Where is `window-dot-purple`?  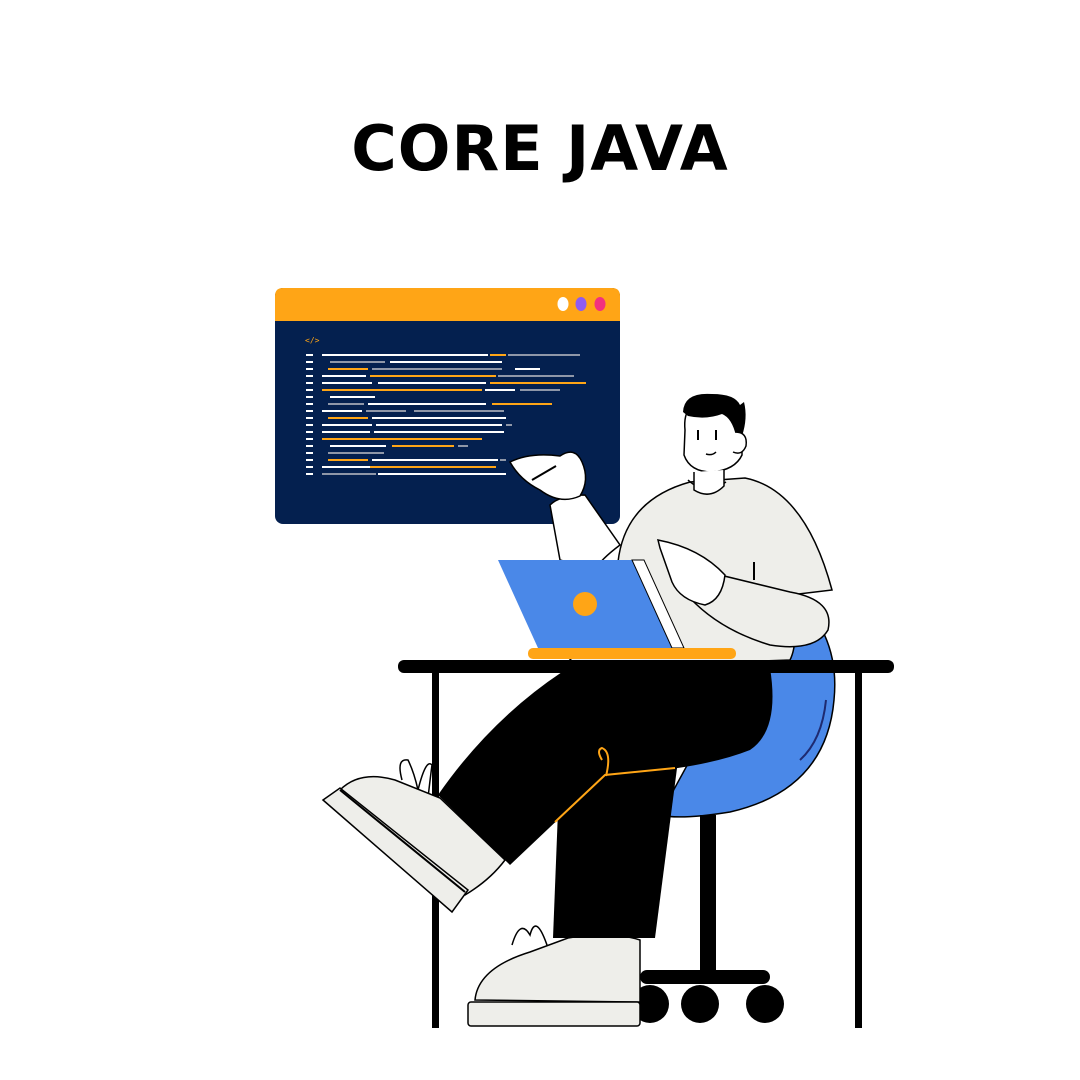 window-dot-purple is located at coordinates (581, 304).